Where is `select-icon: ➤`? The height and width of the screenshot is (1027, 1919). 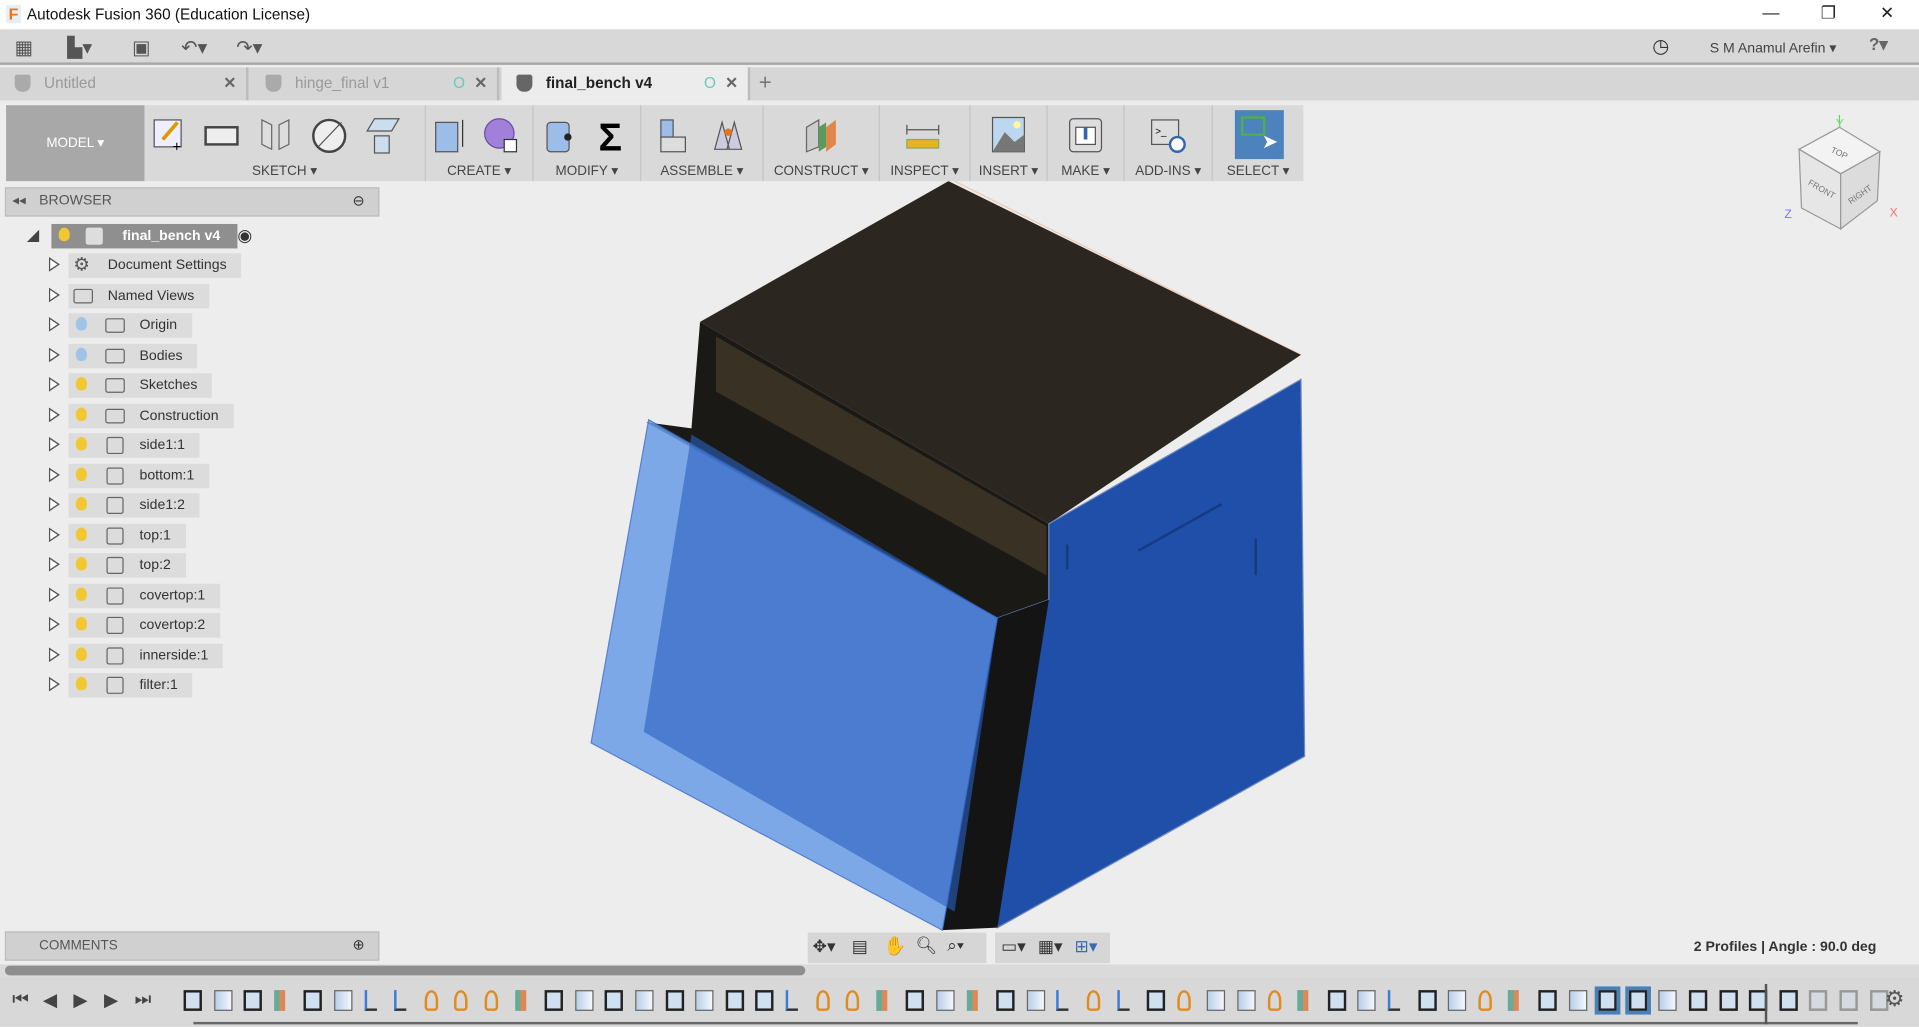
select-icon: ➤ is located at coordinates (1259, 135).